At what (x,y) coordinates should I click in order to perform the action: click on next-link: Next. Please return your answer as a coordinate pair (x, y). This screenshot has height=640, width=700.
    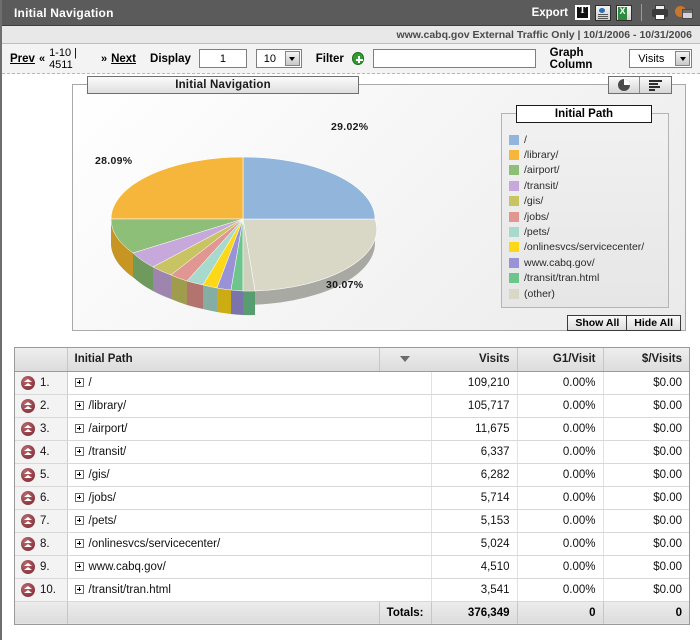
    Looking at the image, I should click on (123, 59).